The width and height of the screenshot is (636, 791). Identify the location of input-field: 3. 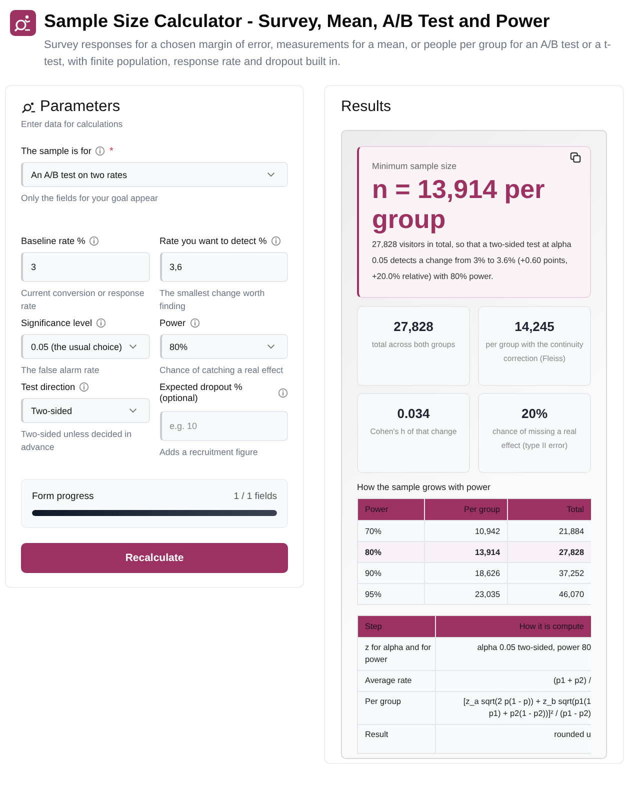
(85, 267).